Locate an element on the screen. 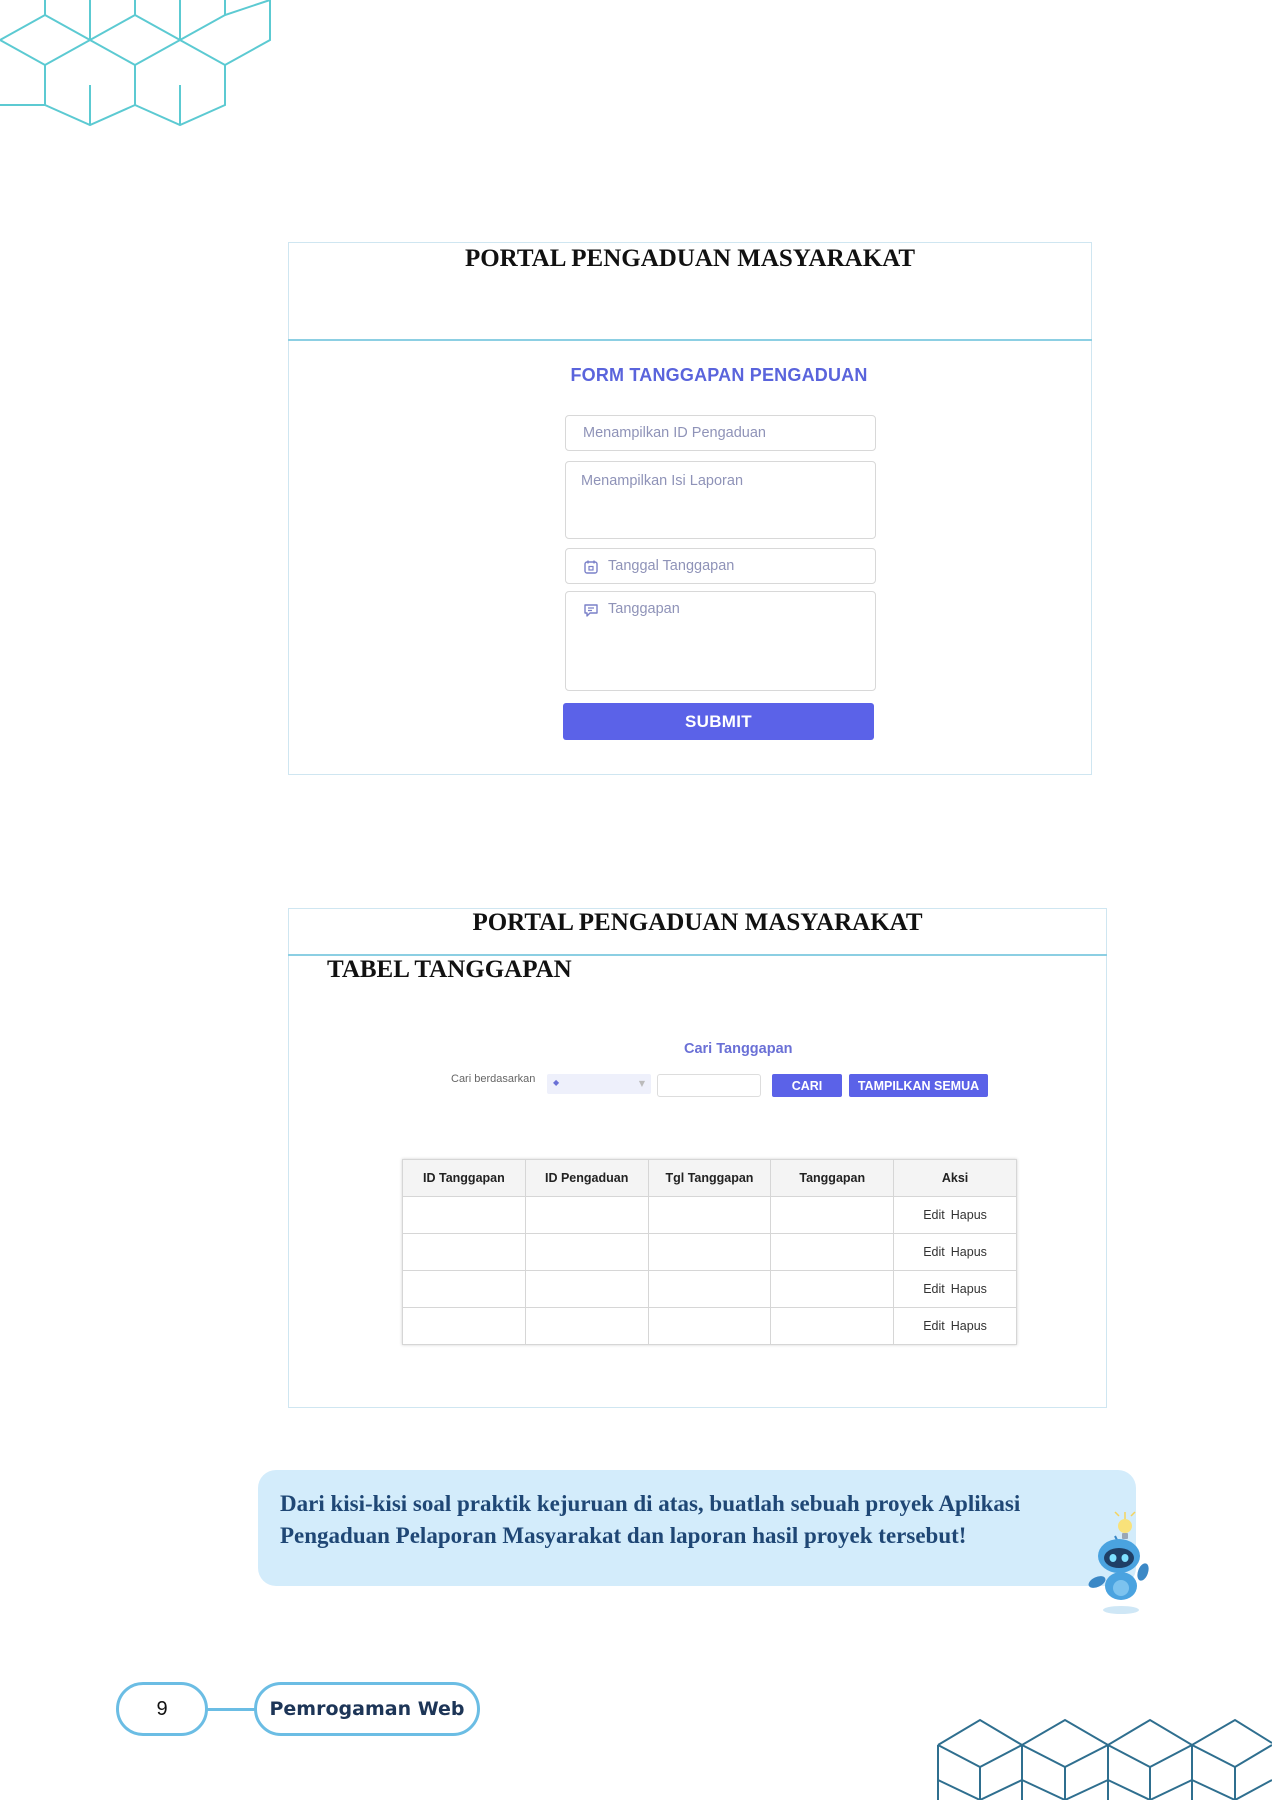  id-pengaduan-placeholder: Menampilkan ID Pengaduan is located at coordinates (674, 433).